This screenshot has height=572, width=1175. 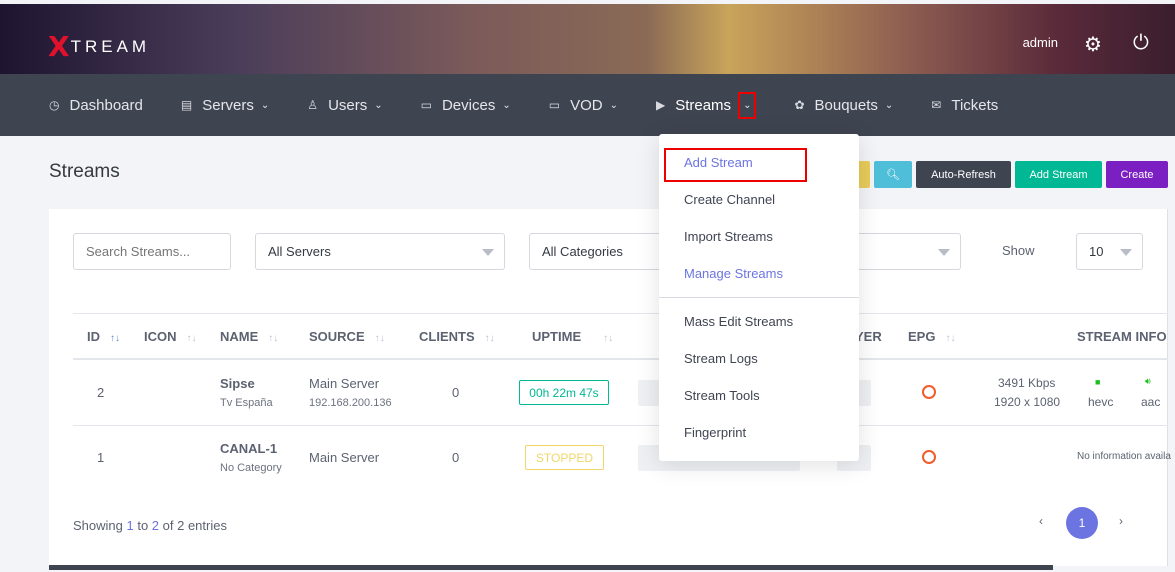 I want to click on menu-add-stream: Add Stream, so click(x=718, y=162).